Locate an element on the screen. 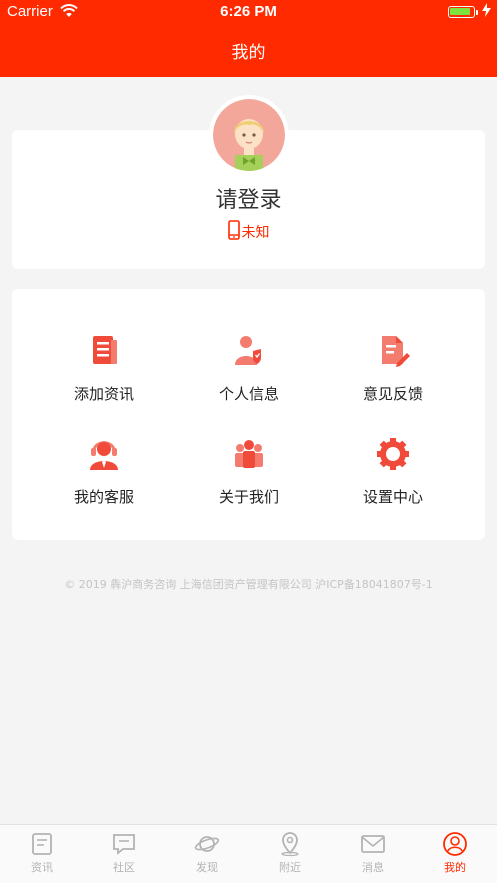 The width and height of the screenshot is (497, 883). menu-settings: 设置中心 is located at coordinates (393, 470).